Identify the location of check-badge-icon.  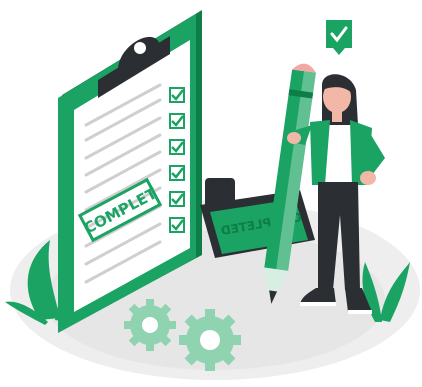
(339, 37).